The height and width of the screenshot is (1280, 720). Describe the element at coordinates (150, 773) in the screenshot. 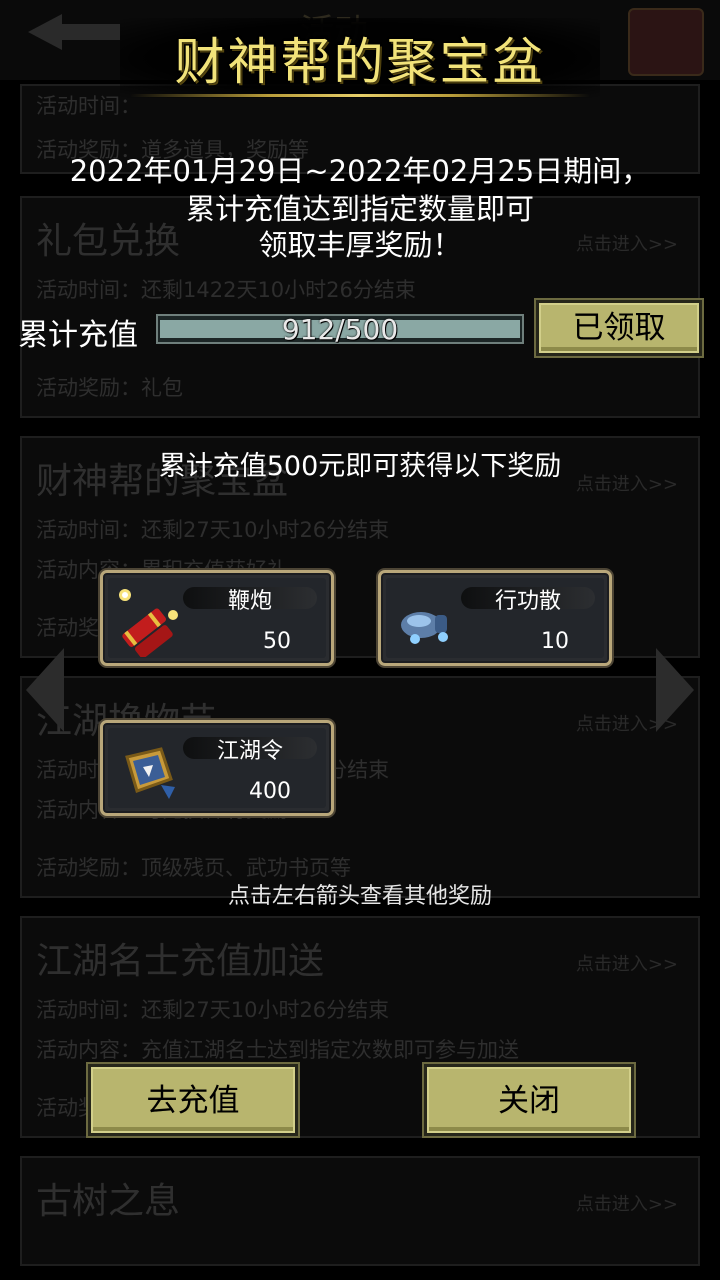

I see `jianghu-token-icon` at that location.